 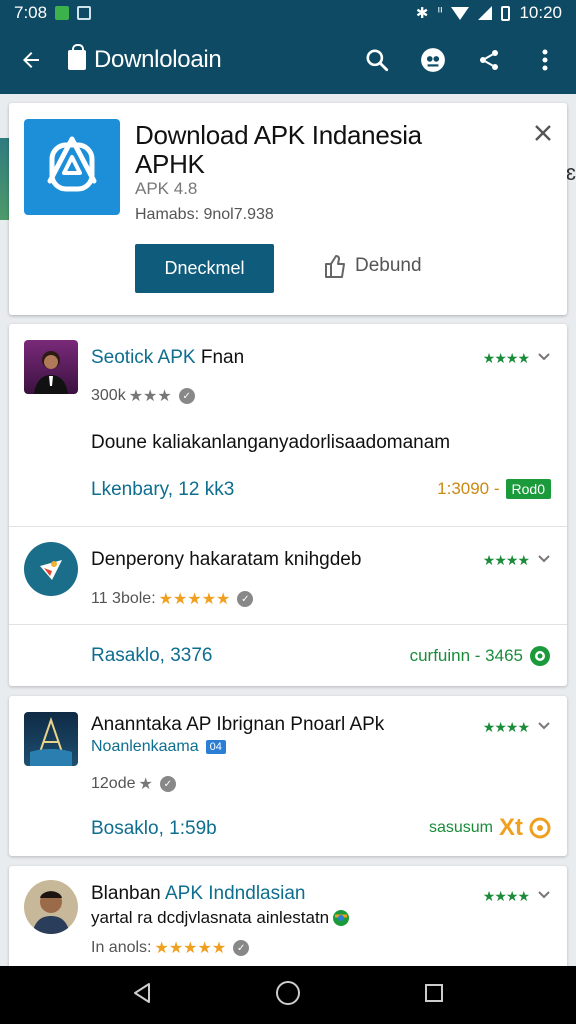 I want to click on item-rating-row: In anols: ★★★★★ ✓, so click(x=170, y=948).